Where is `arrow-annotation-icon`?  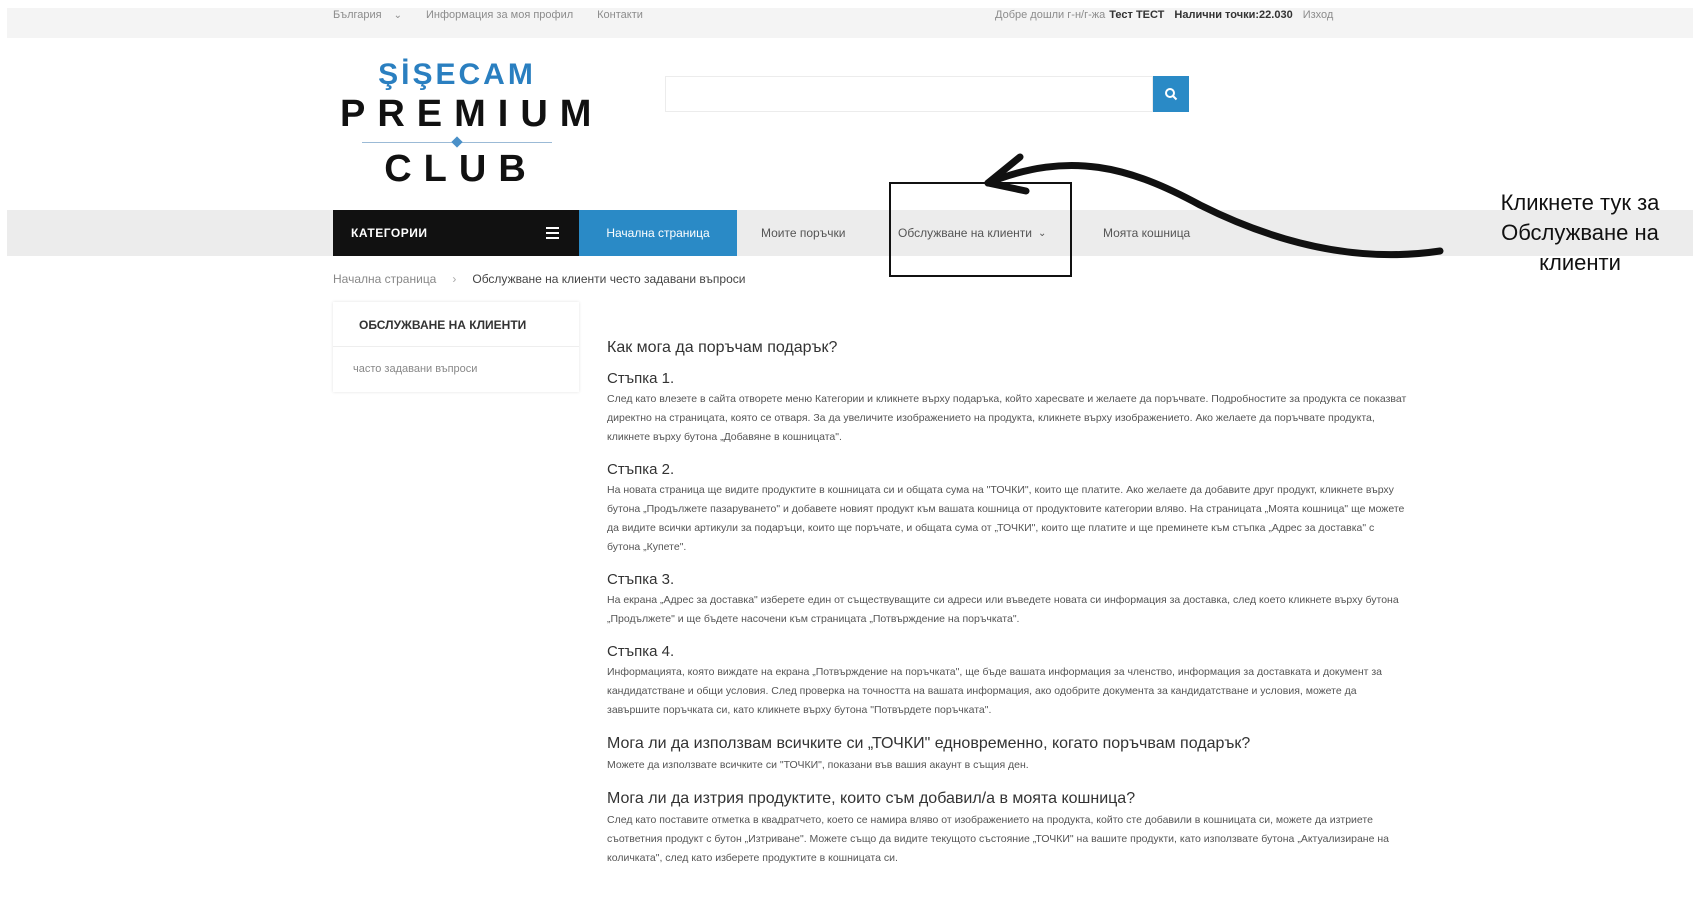
arrow-annotation-icon is located at coordinates (1214, 206).